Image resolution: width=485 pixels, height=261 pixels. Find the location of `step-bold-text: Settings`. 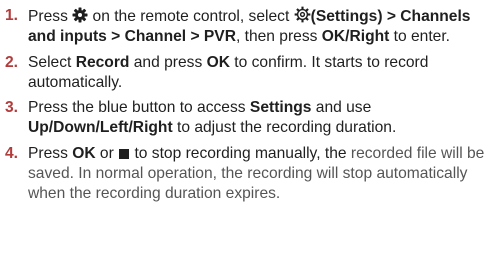

step-bold-text: Settings is located at coordinates (280, 107).